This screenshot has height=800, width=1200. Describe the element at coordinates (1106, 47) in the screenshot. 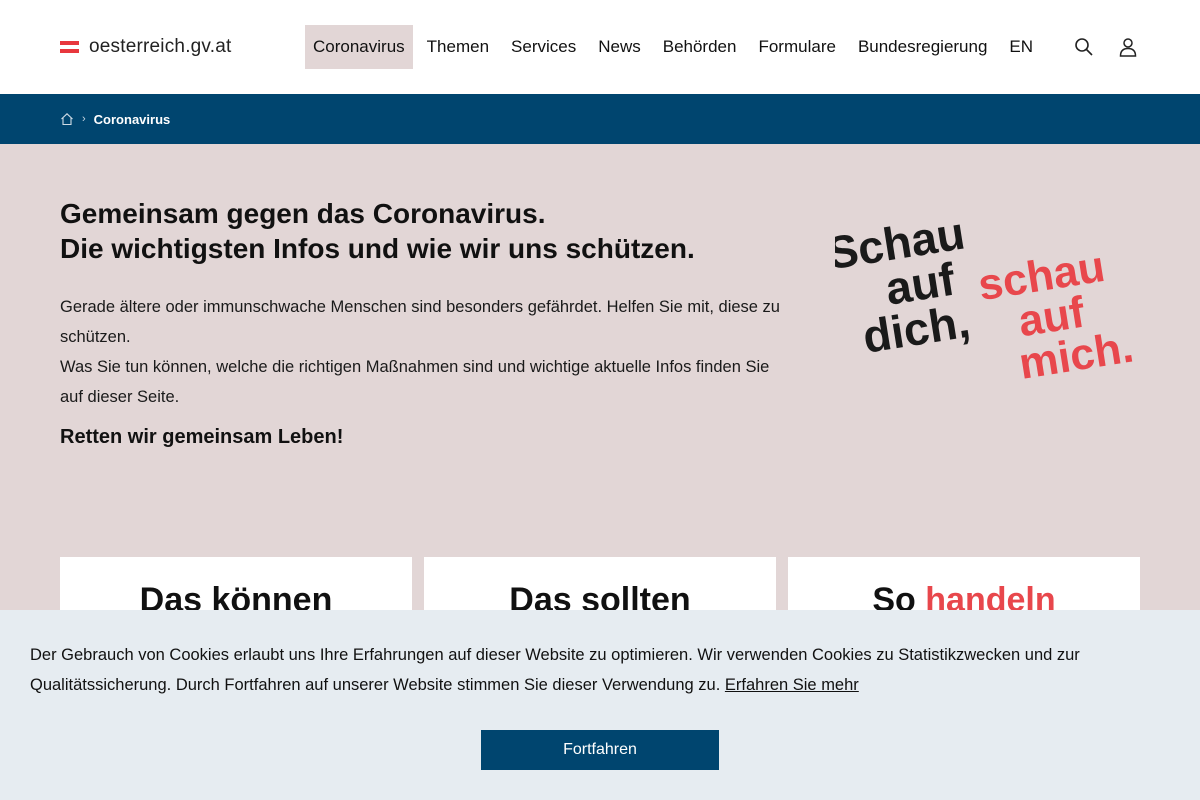

I see `header-actions` at that location.